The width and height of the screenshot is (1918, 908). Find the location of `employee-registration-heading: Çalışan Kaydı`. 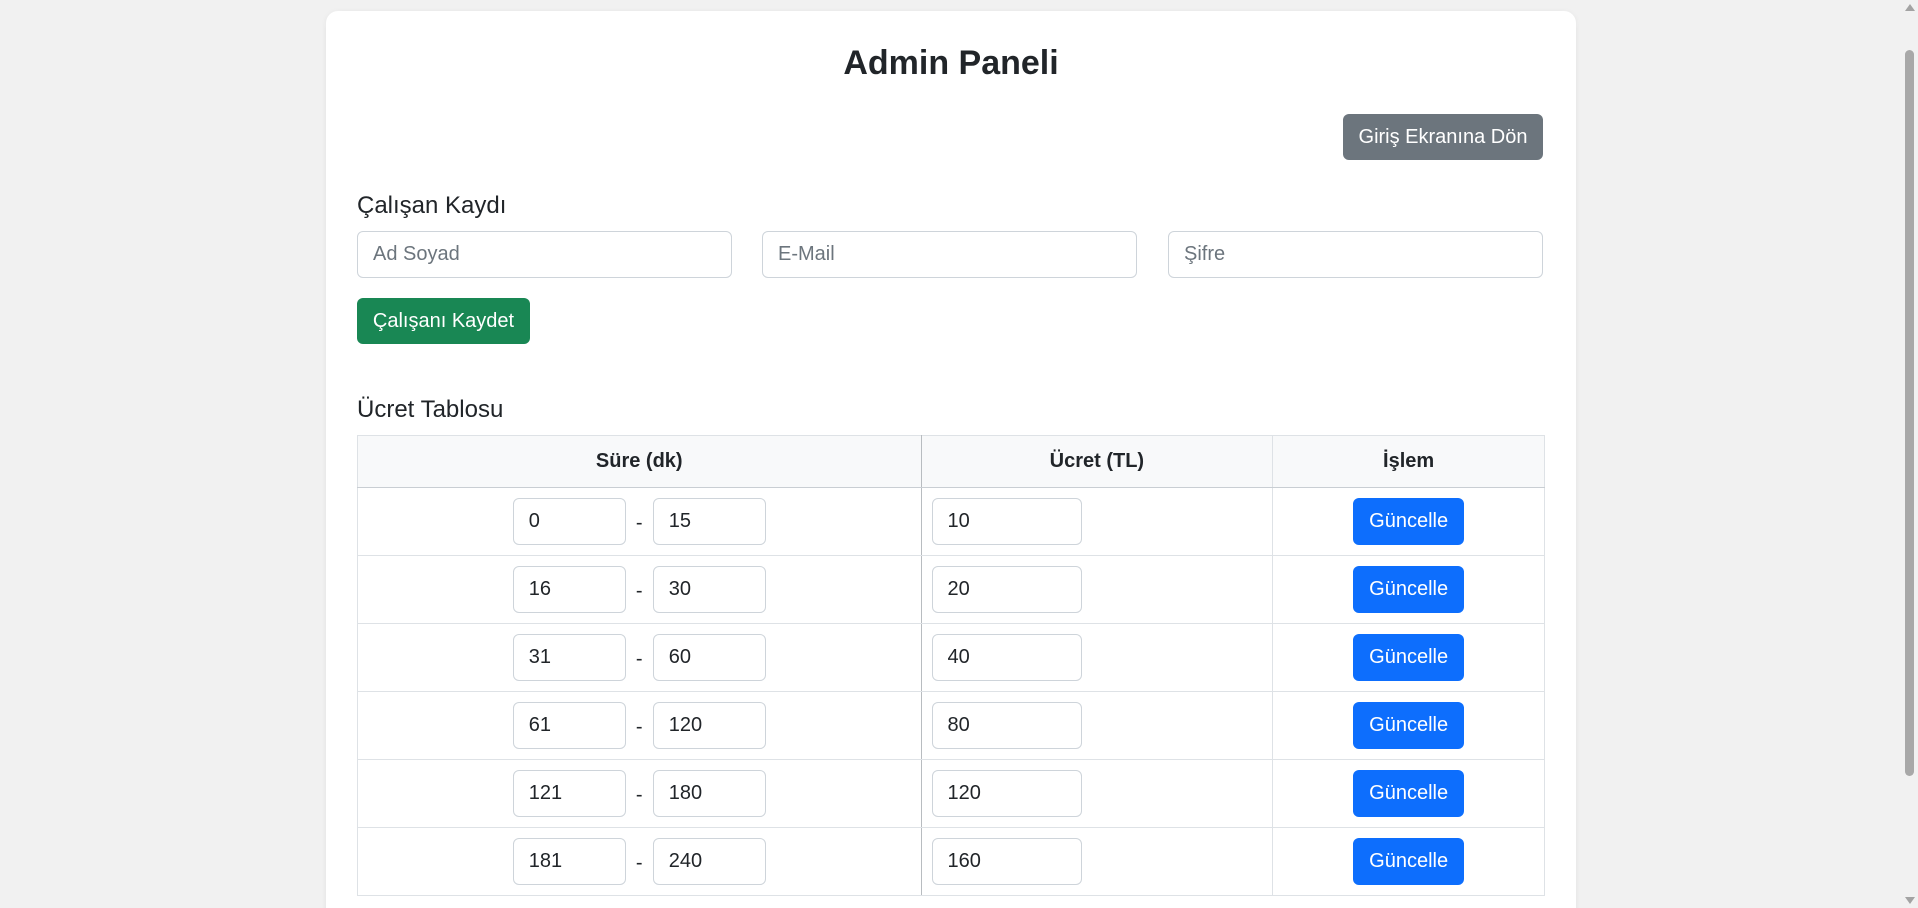

employee-registration-heading: Çalışan Kaydı is located at coordinates (432, 205).